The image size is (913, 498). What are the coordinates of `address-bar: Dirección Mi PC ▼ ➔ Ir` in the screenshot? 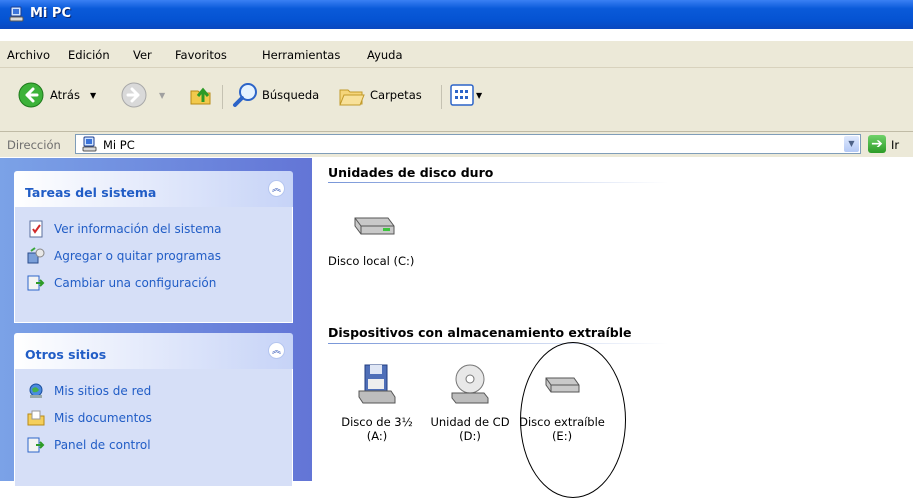 It's located at (456, 144).